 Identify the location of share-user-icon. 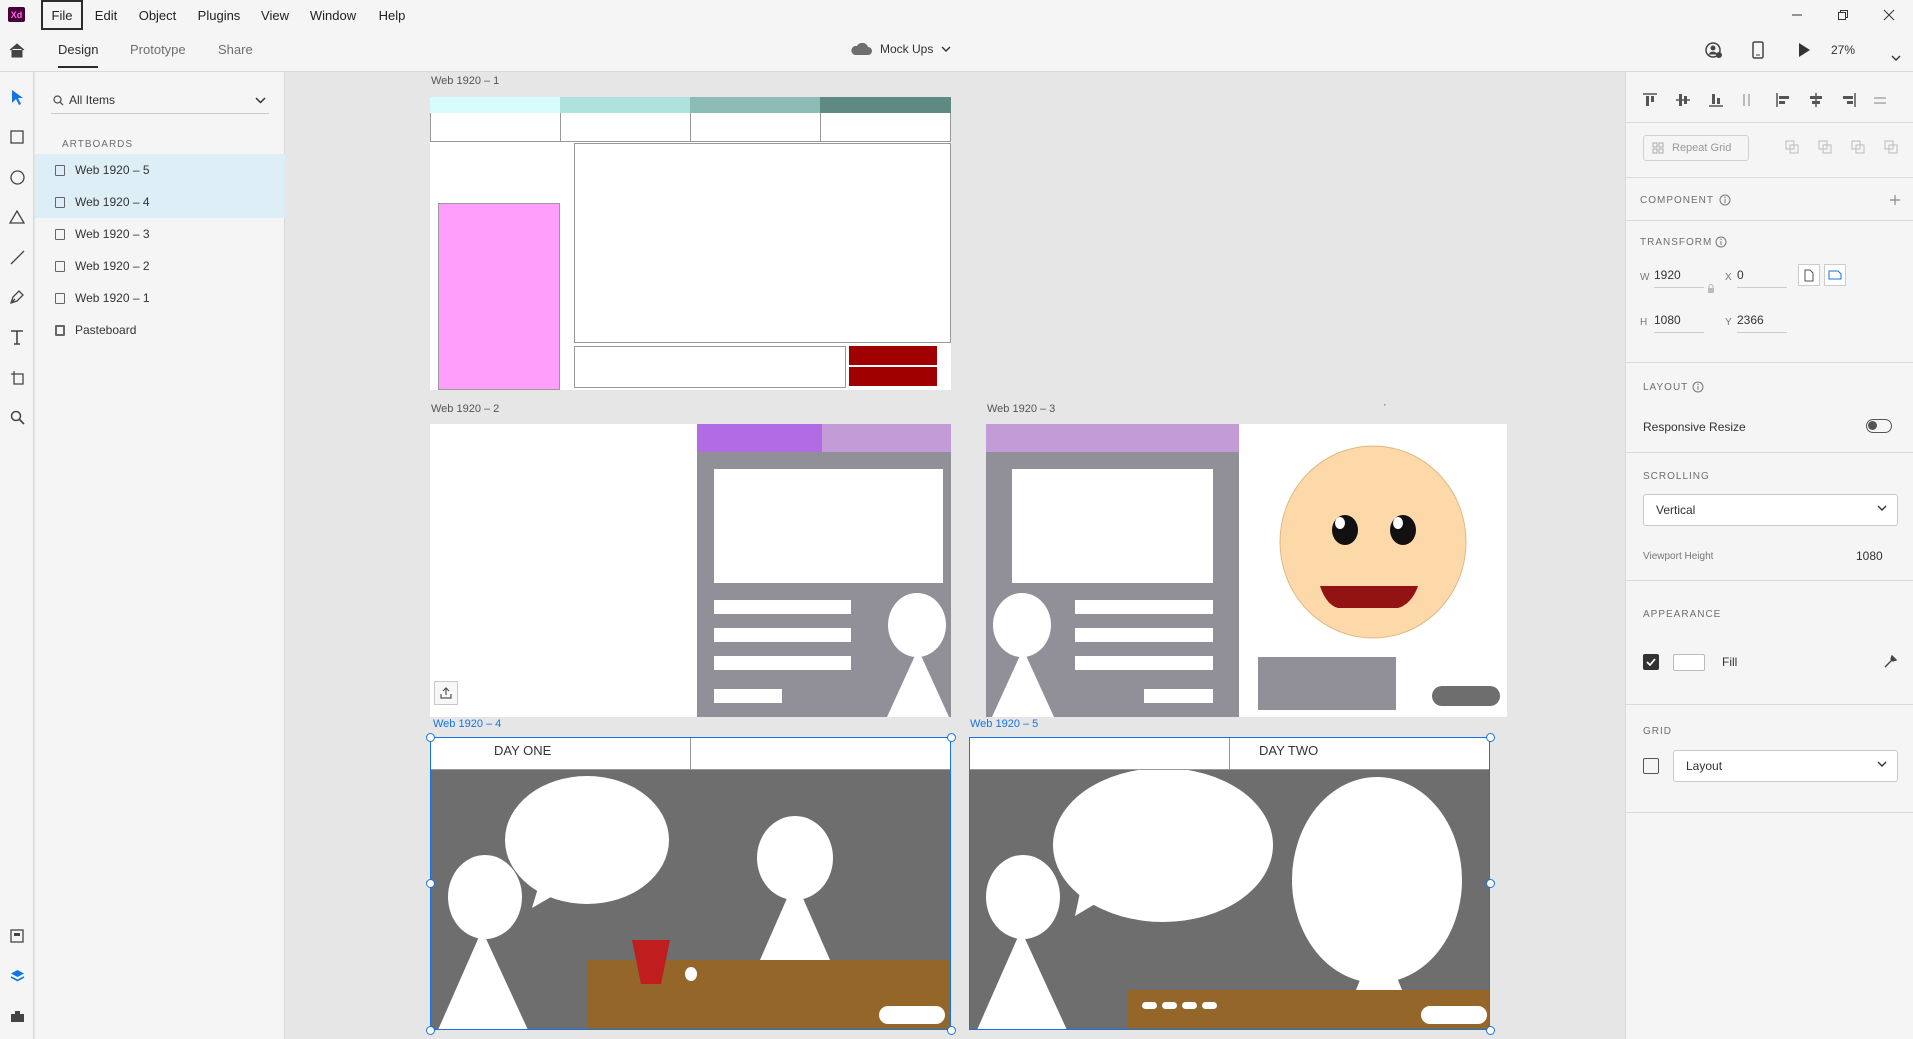
(1714, 53).